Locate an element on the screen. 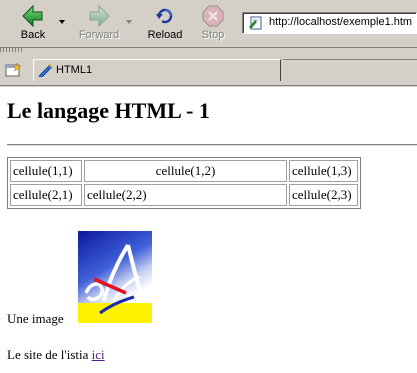 The width and height of the screenshot is (417, 373). tab-title: HTML1 is located at coordinates (74, 70).